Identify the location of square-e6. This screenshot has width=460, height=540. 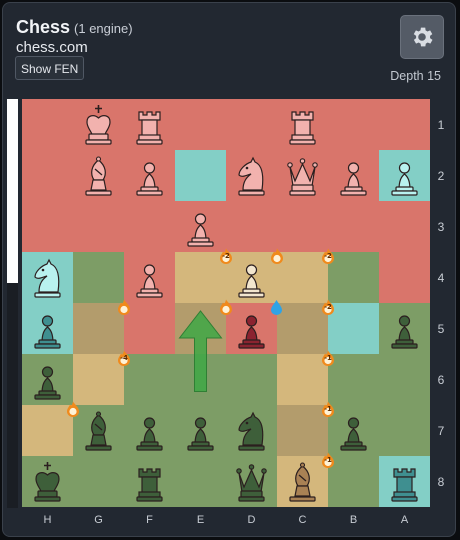
(200, 379).